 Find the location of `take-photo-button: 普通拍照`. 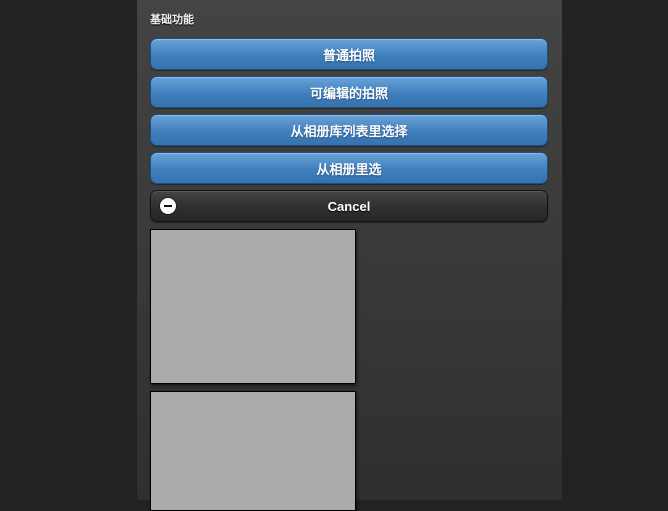

take-photo-button: 普通拍照 is located at coordinates (349, 54).